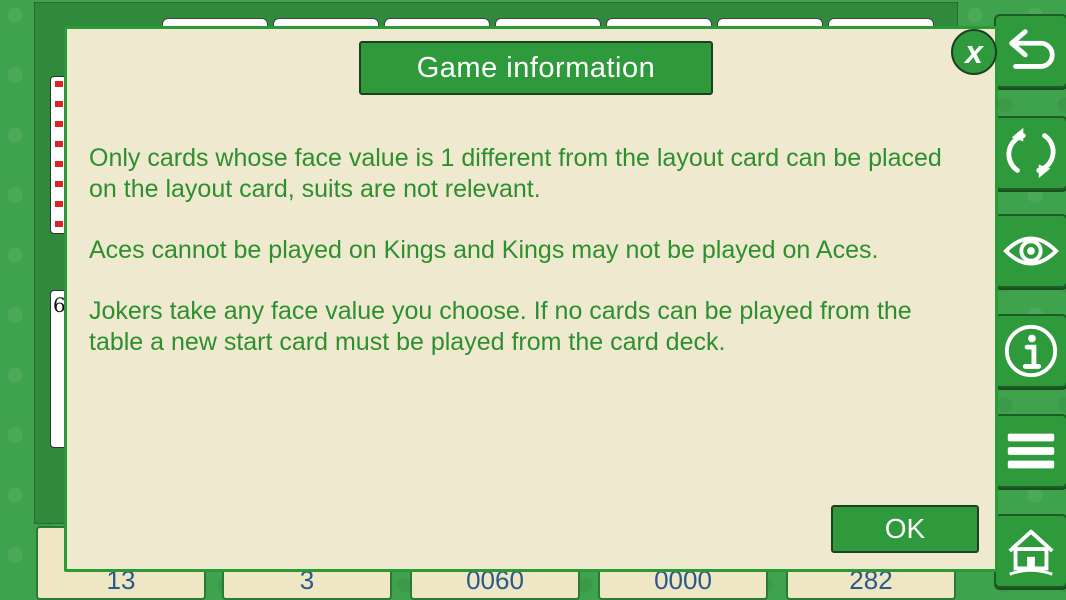  Describe the element at coordinates (905, 529) in the screenshot. I see `ok-button: OK` at that location.